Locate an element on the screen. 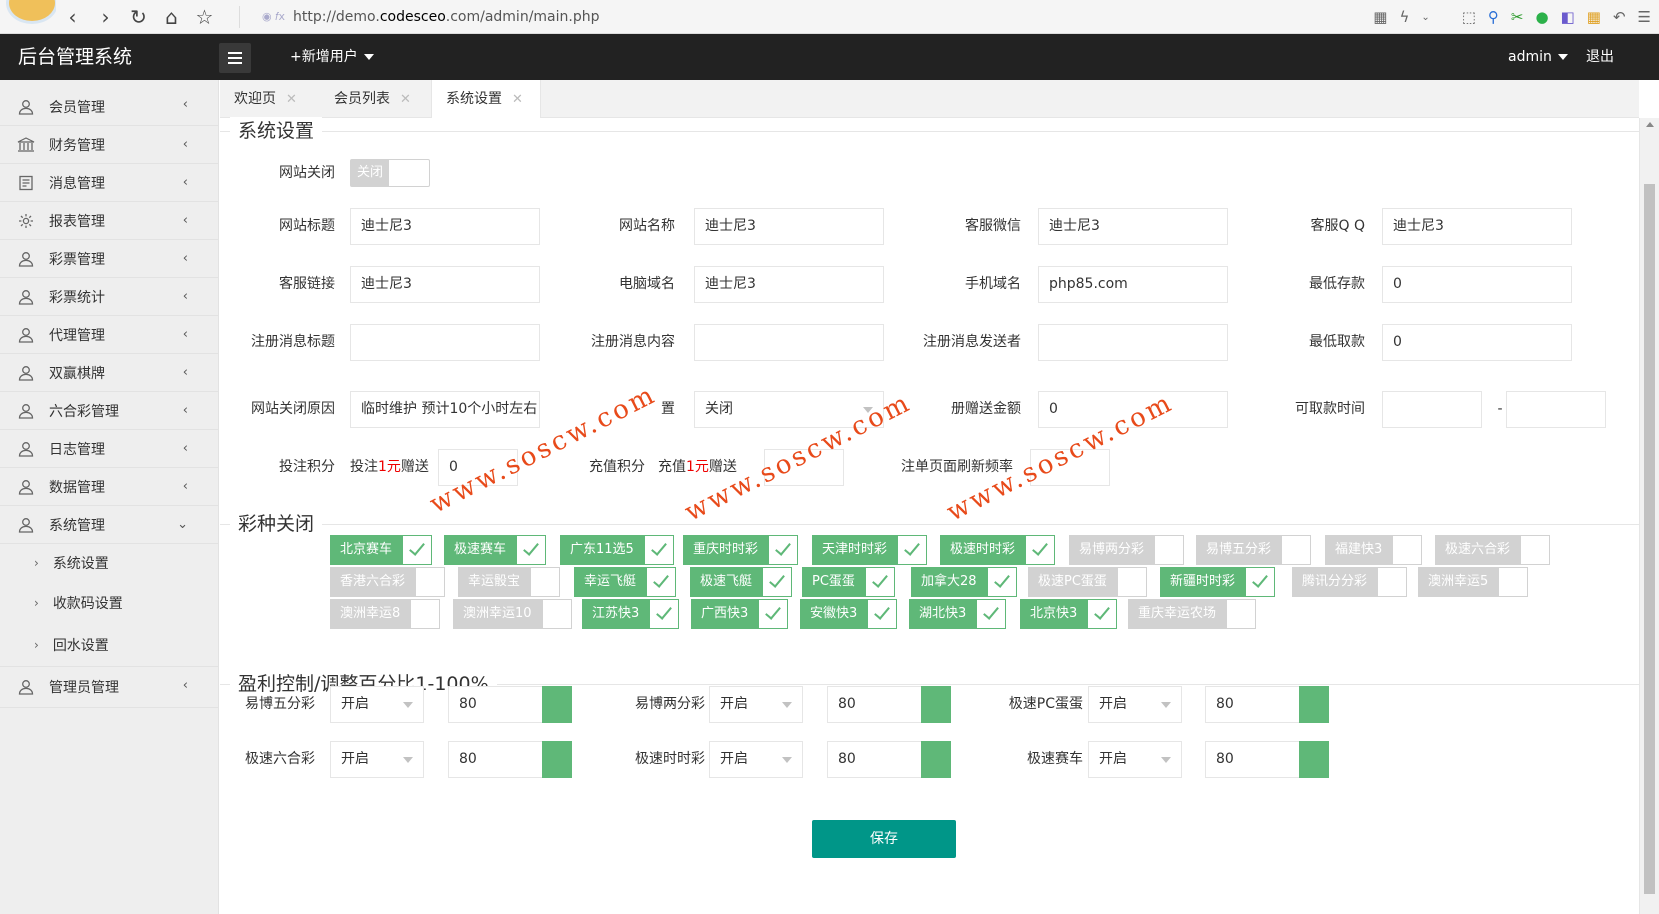  sidebar-item: 彩票管理 ‹ is located at coordinates (109, 259).